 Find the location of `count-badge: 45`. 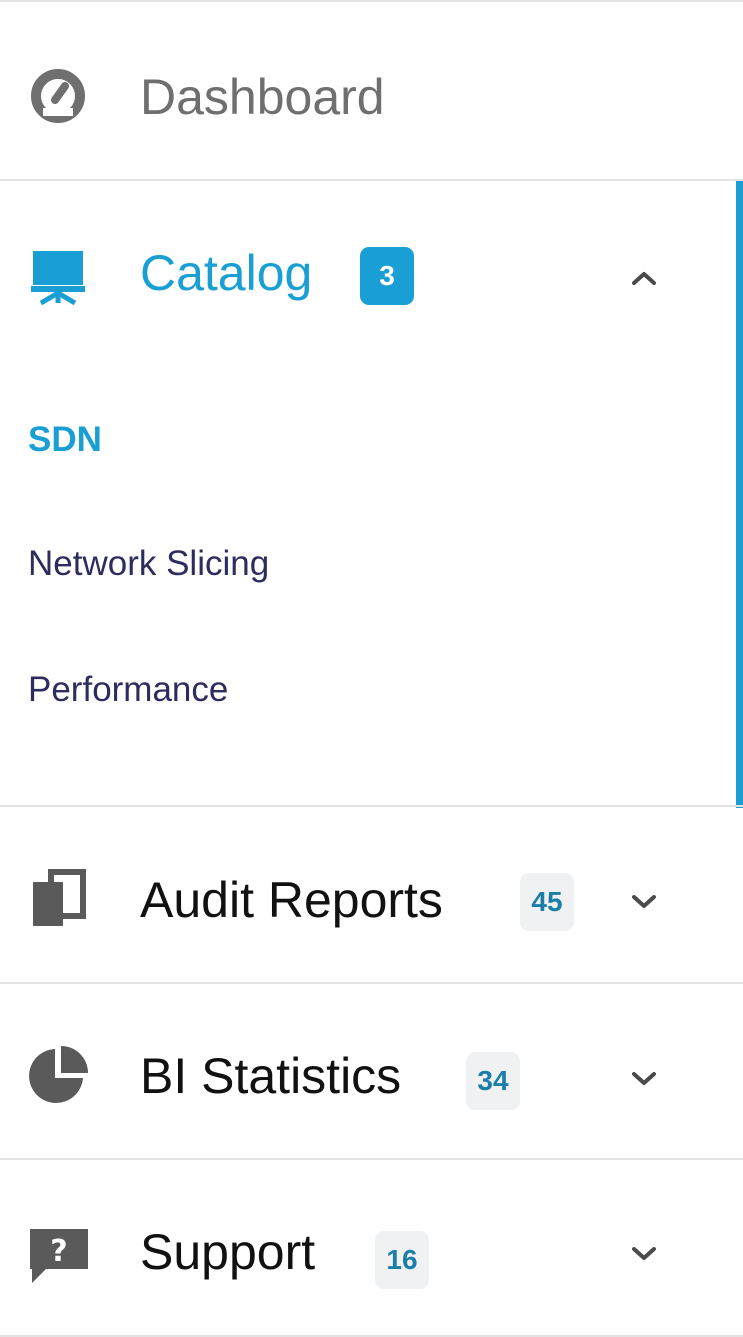

count-badge: 45 is located at coordinates (547, 902).